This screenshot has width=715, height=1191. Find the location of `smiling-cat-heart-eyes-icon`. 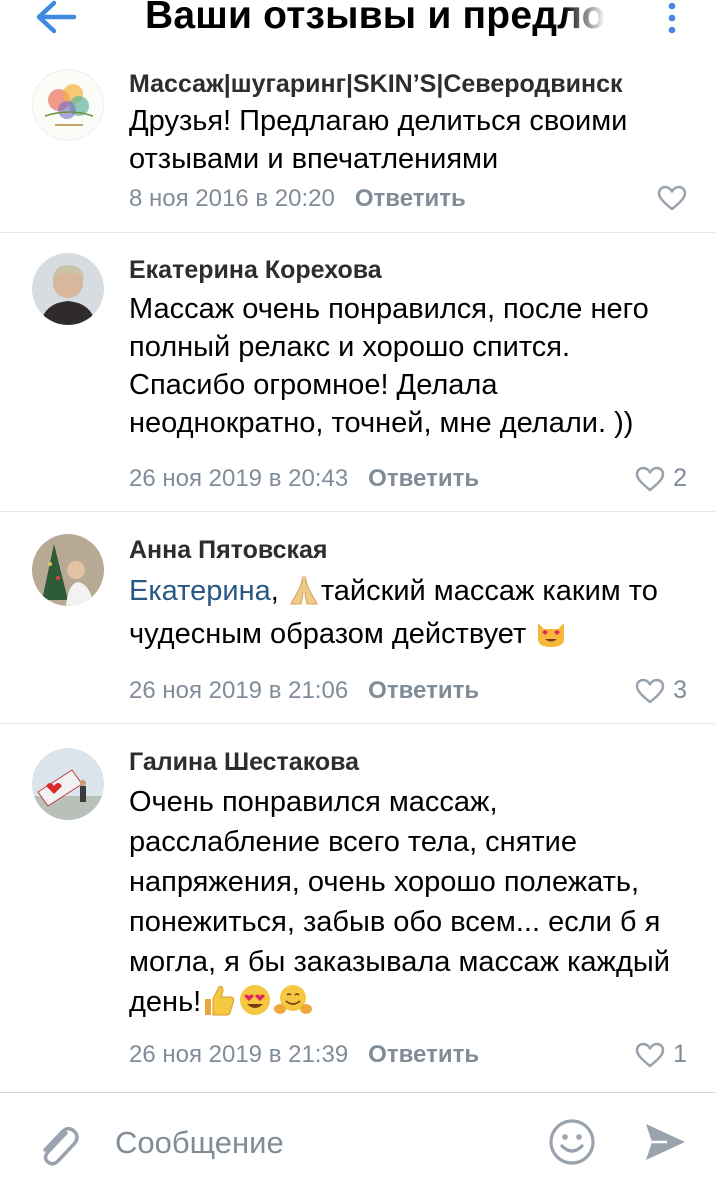

smiling-cat-heart-eyes-icon is located at coordinates (551, 635).